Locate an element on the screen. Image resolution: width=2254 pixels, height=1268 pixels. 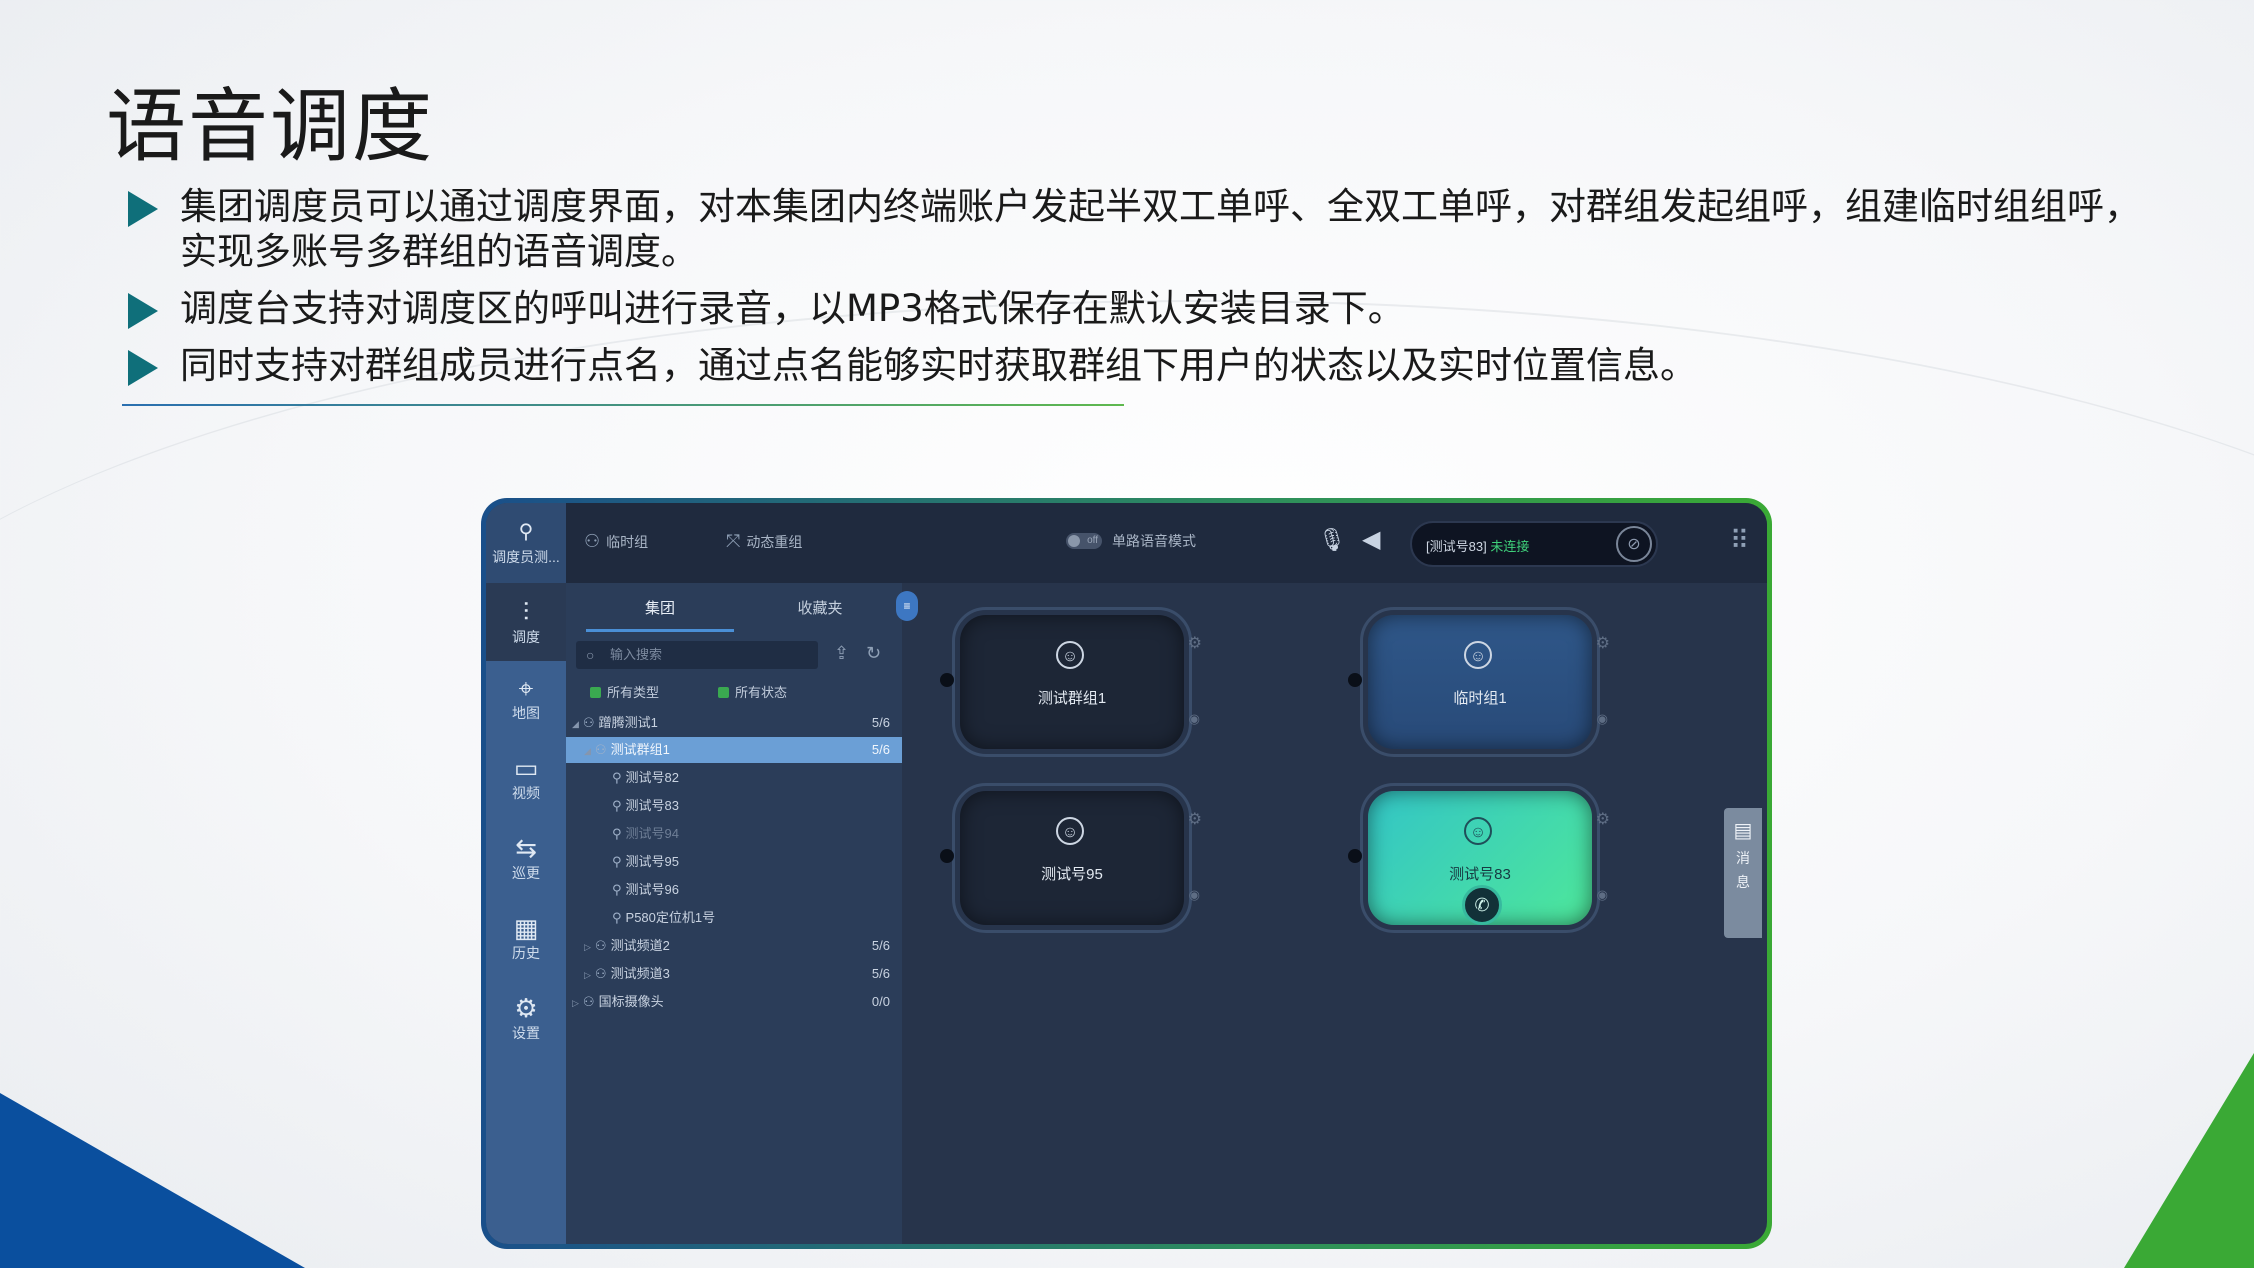
search-input: ○ 输入搜索 is located at coordinates (697, 655).